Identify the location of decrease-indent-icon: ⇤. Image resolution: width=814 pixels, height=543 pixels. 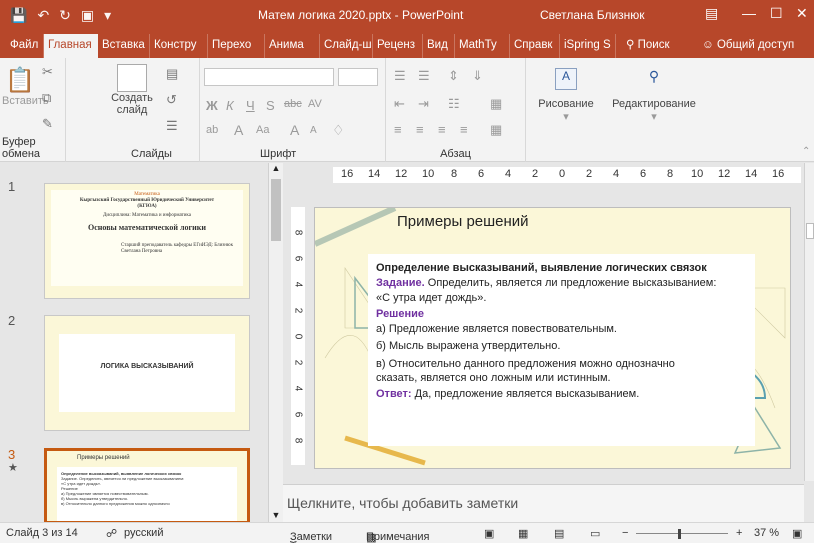
(399, 104).